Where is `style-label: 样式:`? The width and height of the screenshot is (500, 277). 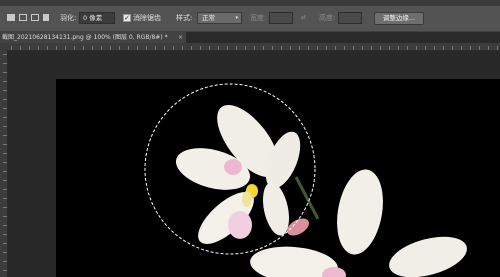 style-label: 样式: is located at coordinates (184, 18).